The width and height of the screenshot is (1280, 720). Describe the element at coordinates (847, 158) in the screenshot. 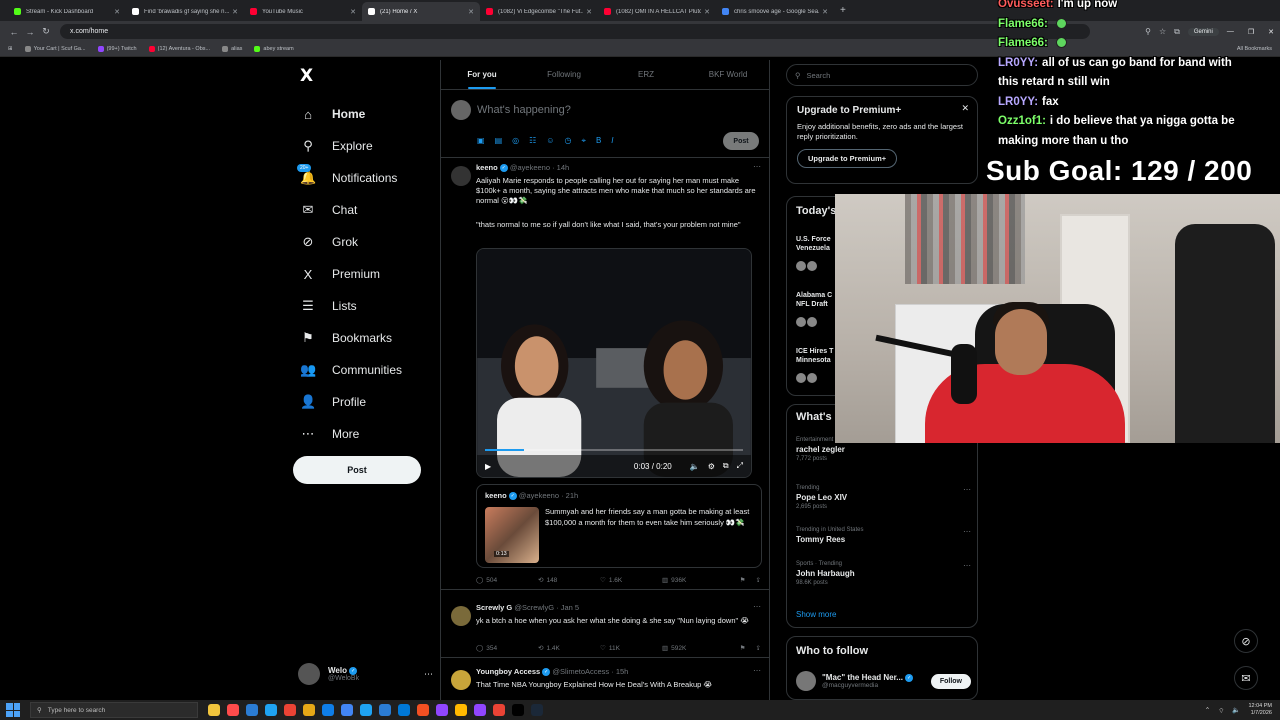

I see `upgrade-premium-button: Upgrade to Premium+` at that location.